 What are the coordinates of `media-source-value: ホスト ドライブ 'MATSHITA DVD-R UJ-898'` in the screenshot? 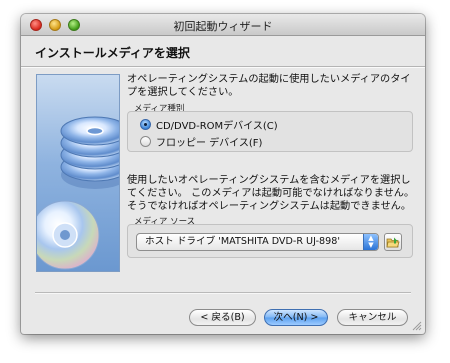 It's located at (242, 241).